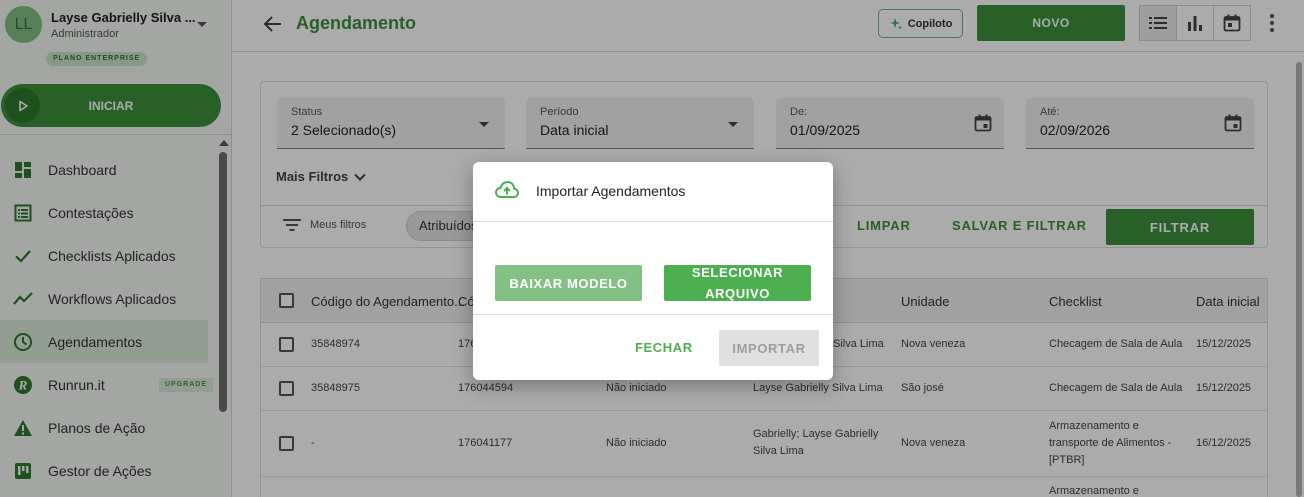  What do you see at coordinates (664, 347) in the screenshot?
I see `close-button: FECHAR` at bounding box center [664, 347].